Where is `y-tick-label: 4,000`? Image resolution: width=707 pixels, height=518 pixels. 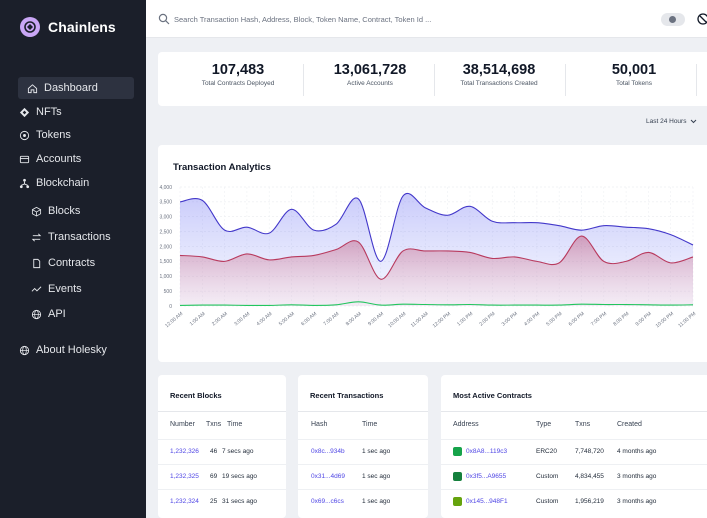
y-tick-label: 4,000 is located at coordinates (165, 188).